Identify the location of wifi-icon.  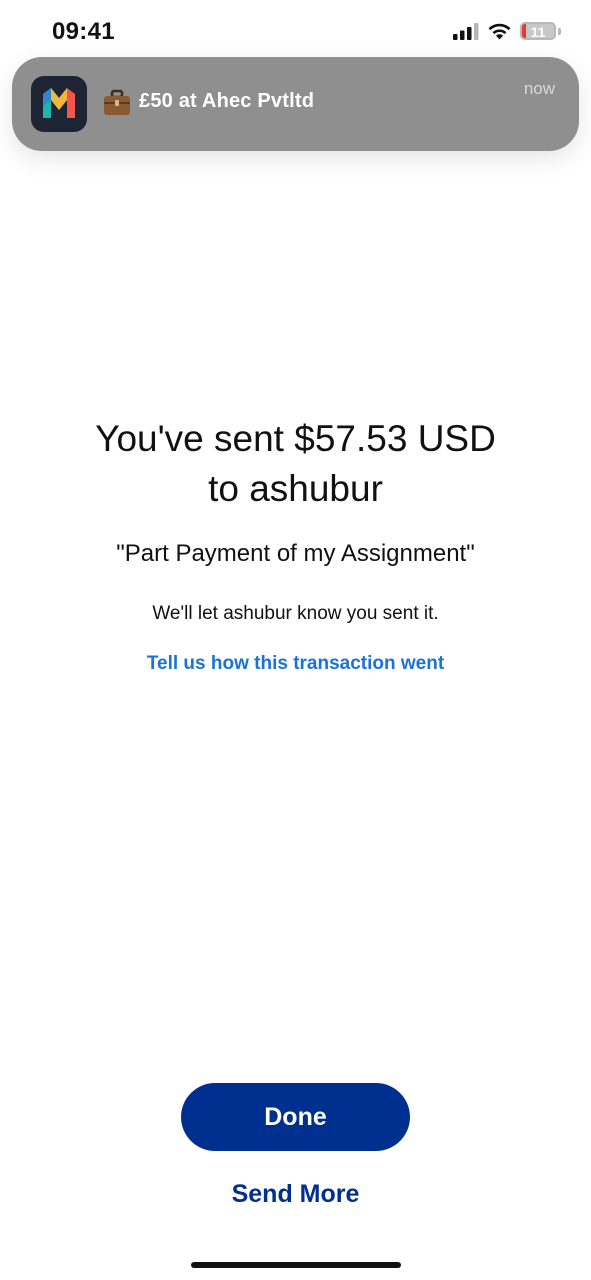
(499, 31).